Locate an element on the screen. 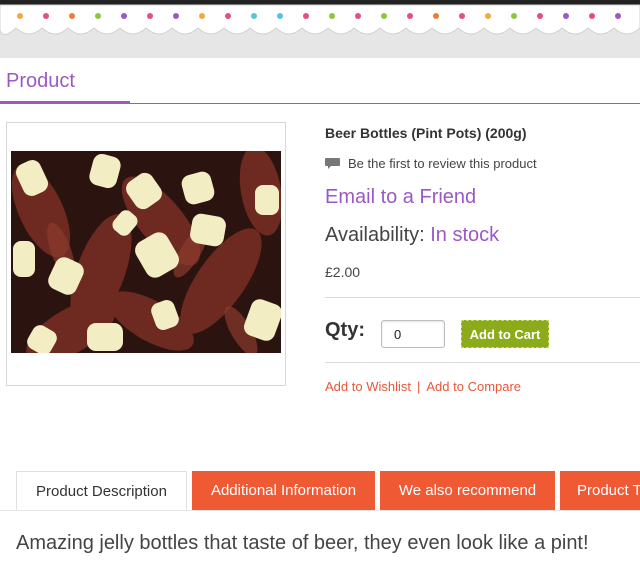 The height and width of the screenshot is (576, 640). product-action-links: Add to Wishlist | Add to Compare is located at coordinates (423, 386).